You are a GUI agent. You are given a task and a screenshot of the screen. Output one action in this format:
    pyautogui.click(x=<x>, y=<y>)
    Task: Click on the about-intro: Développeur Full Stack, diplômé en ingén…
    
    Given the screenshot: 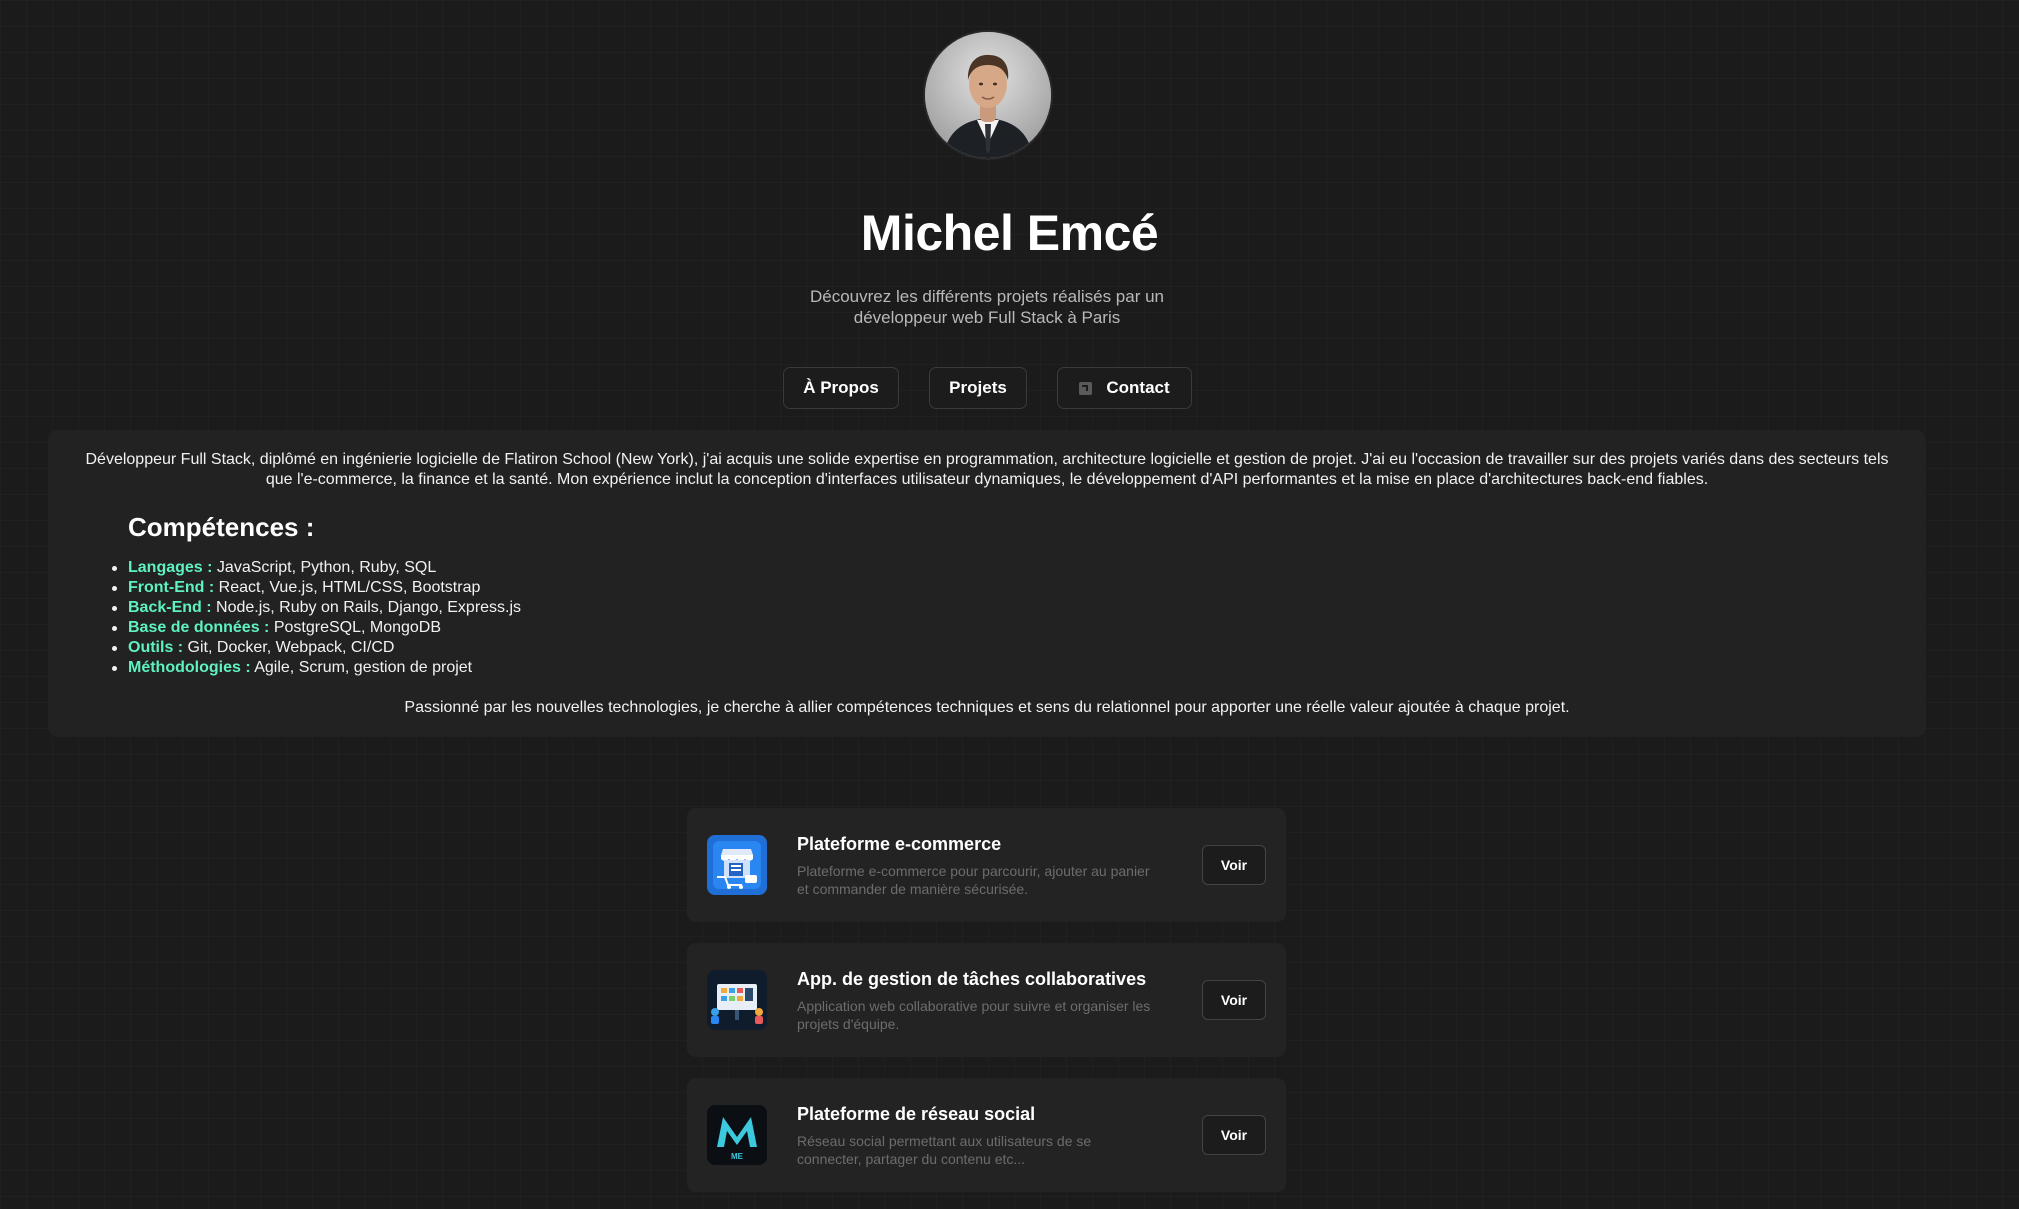 What is the action you would take?
    pyautogui.click(x=987, y=469)
    